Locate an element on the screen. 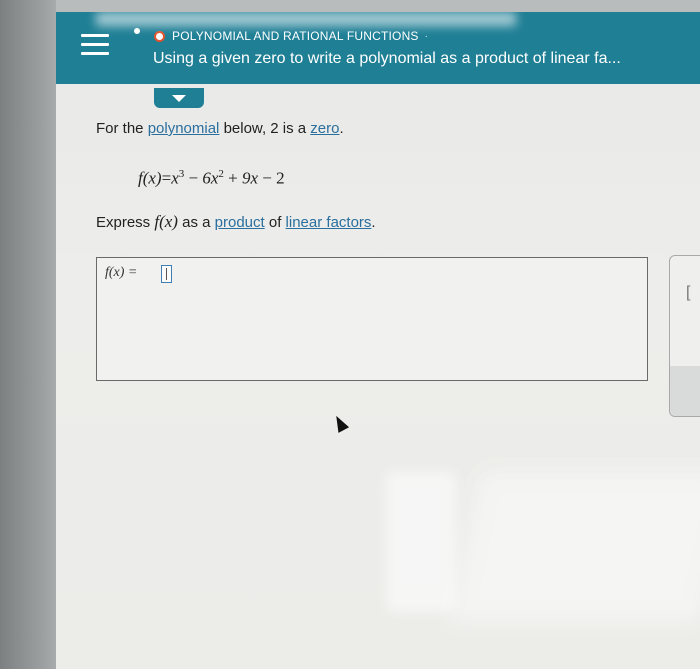  product-link: product is located at coordinates (240, 222).